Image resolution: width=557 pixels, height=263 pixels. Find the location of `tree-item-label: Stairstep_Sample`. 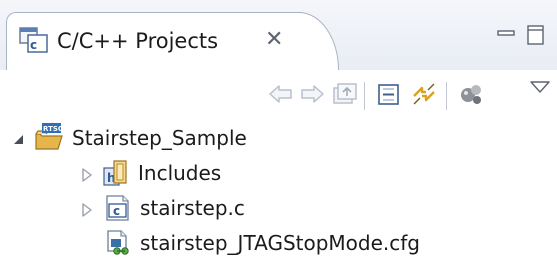

tree-item-label: Stairstep_Sample is located at coordinates (159, 138).